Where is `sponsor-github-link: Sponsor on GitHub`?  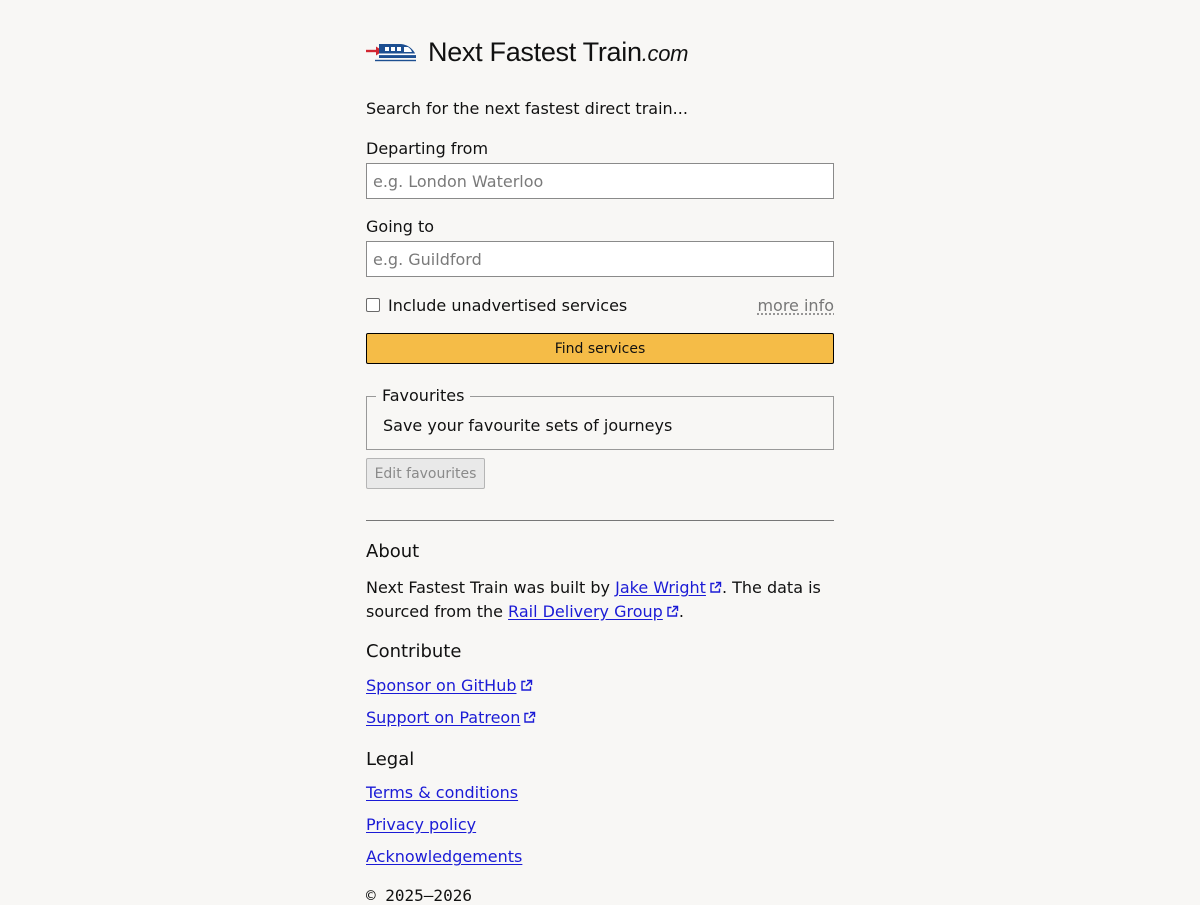 sponsor-github-link: Sponsor on GitHub is located at coordinates (449, 685).